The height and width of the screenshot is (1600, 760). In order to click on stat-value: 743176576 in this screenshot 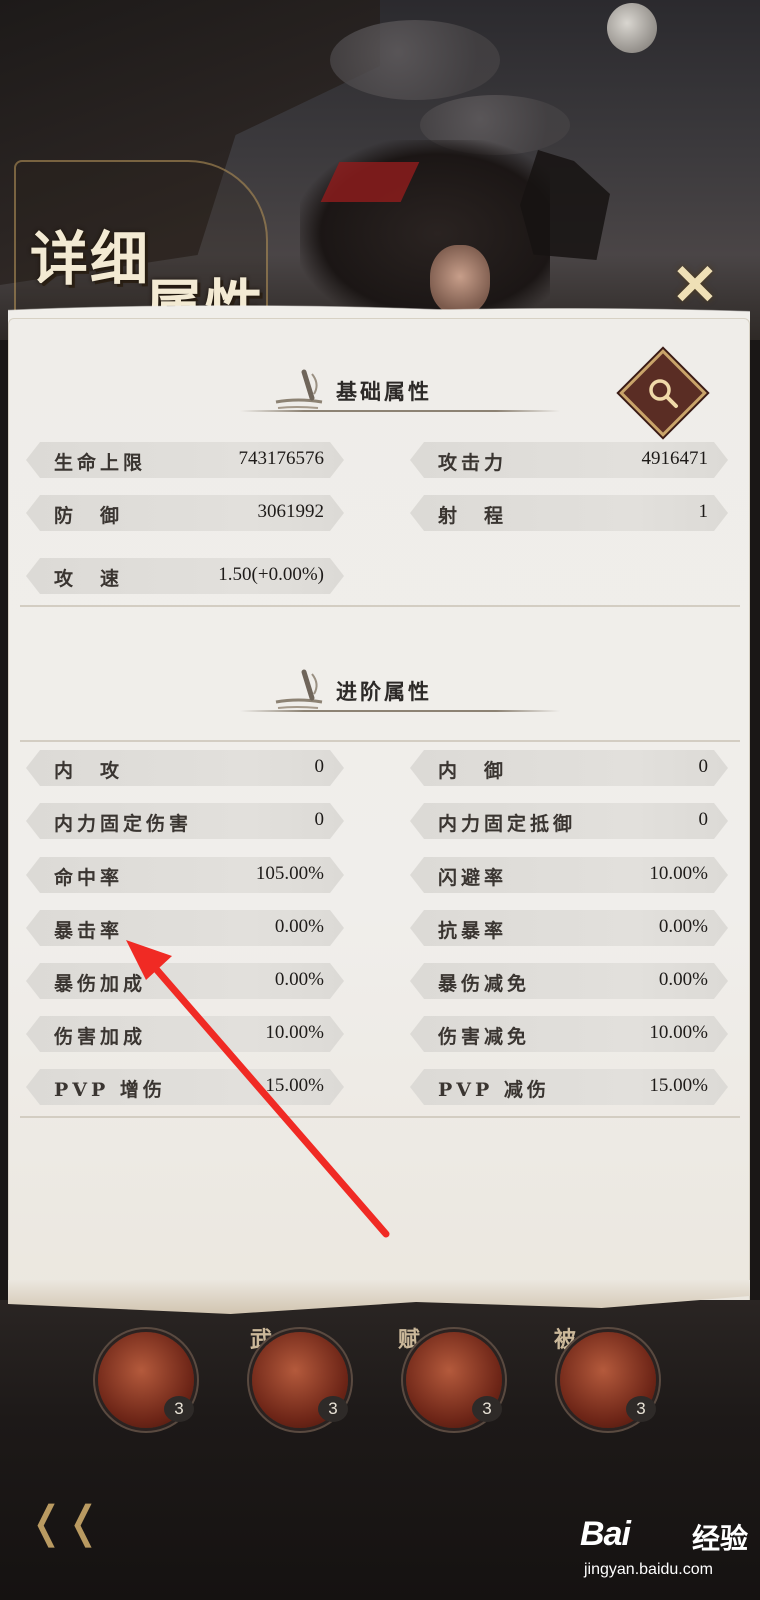, I will do `click(281, 458)`.